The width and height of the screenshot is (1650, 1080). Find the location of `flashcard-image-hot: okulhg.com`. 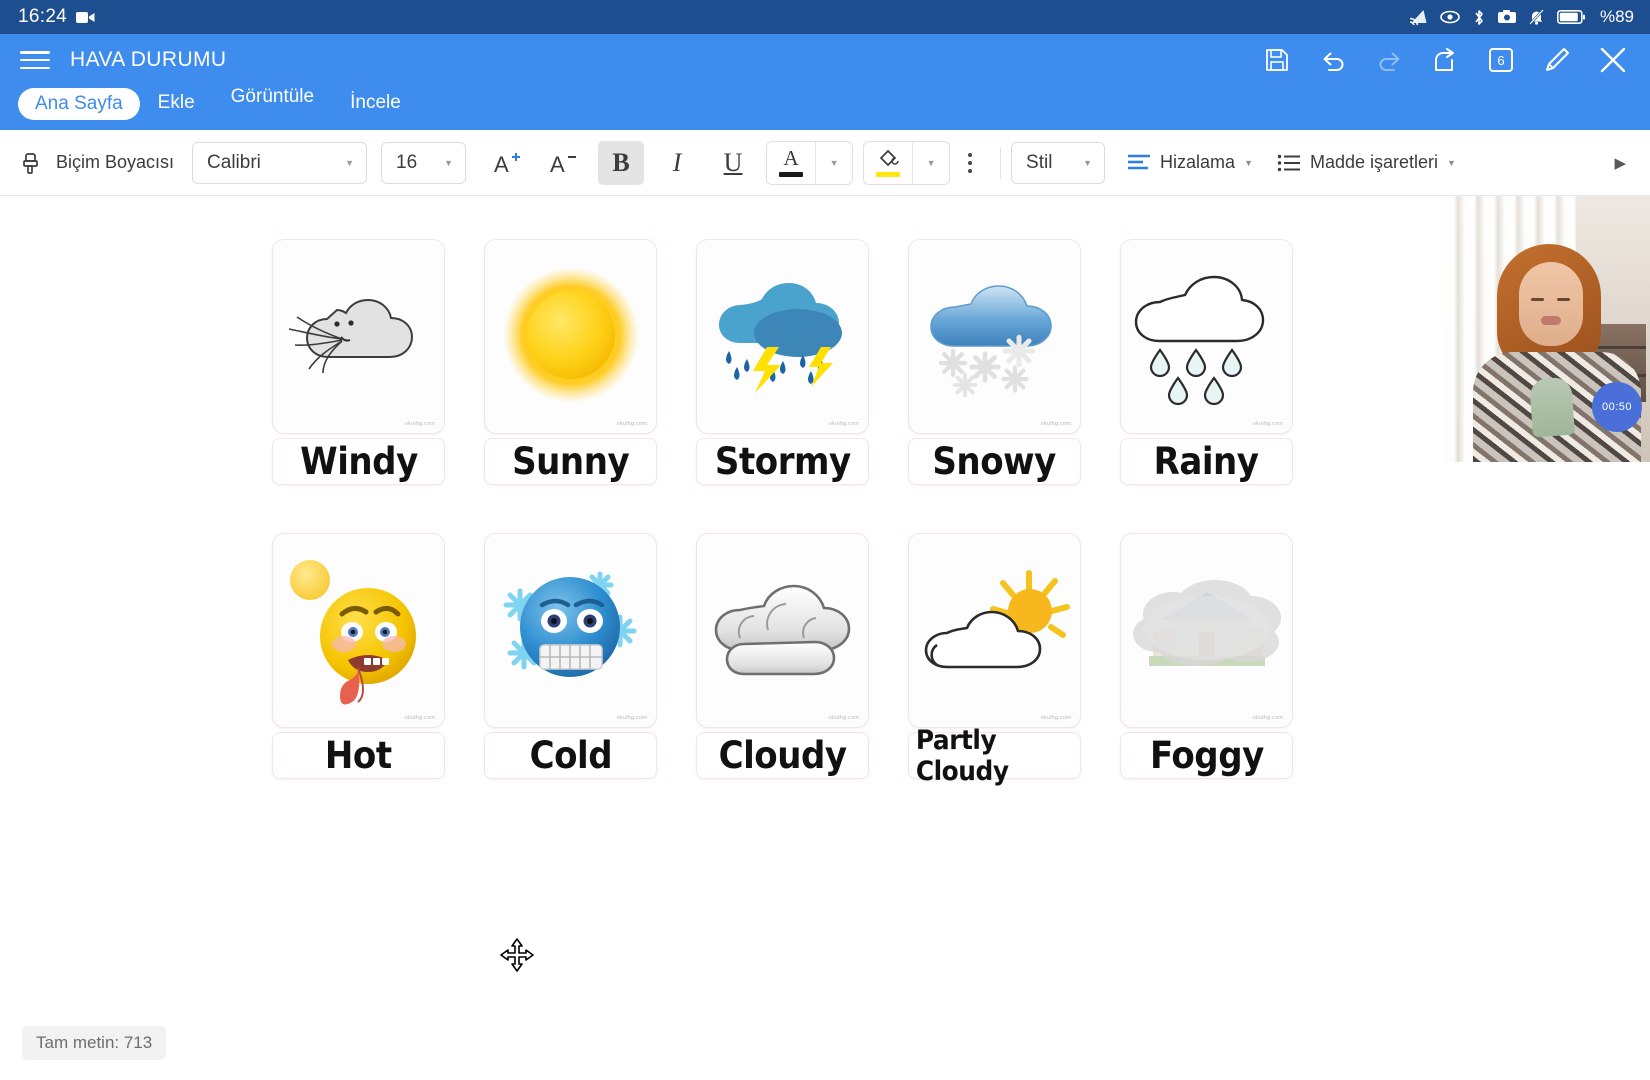

flashcard-image-hot: okulhg.com is located at coordinates (358, 630).